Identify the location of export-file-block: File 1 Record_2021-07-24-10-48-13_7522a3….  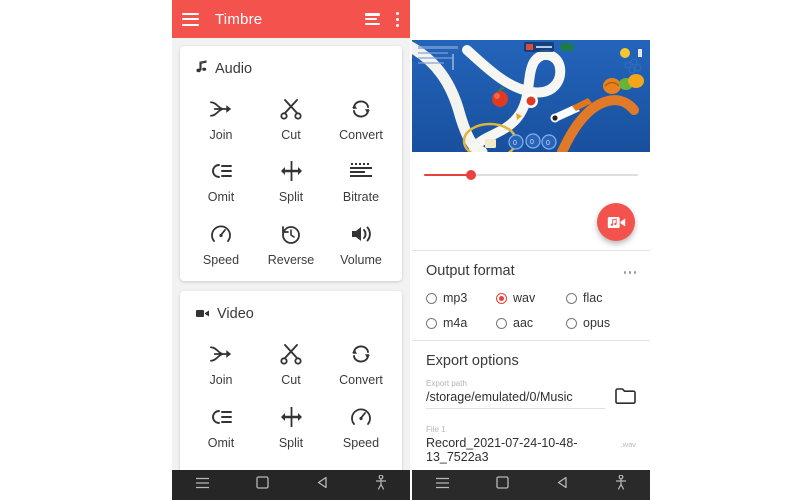
(531, 444).